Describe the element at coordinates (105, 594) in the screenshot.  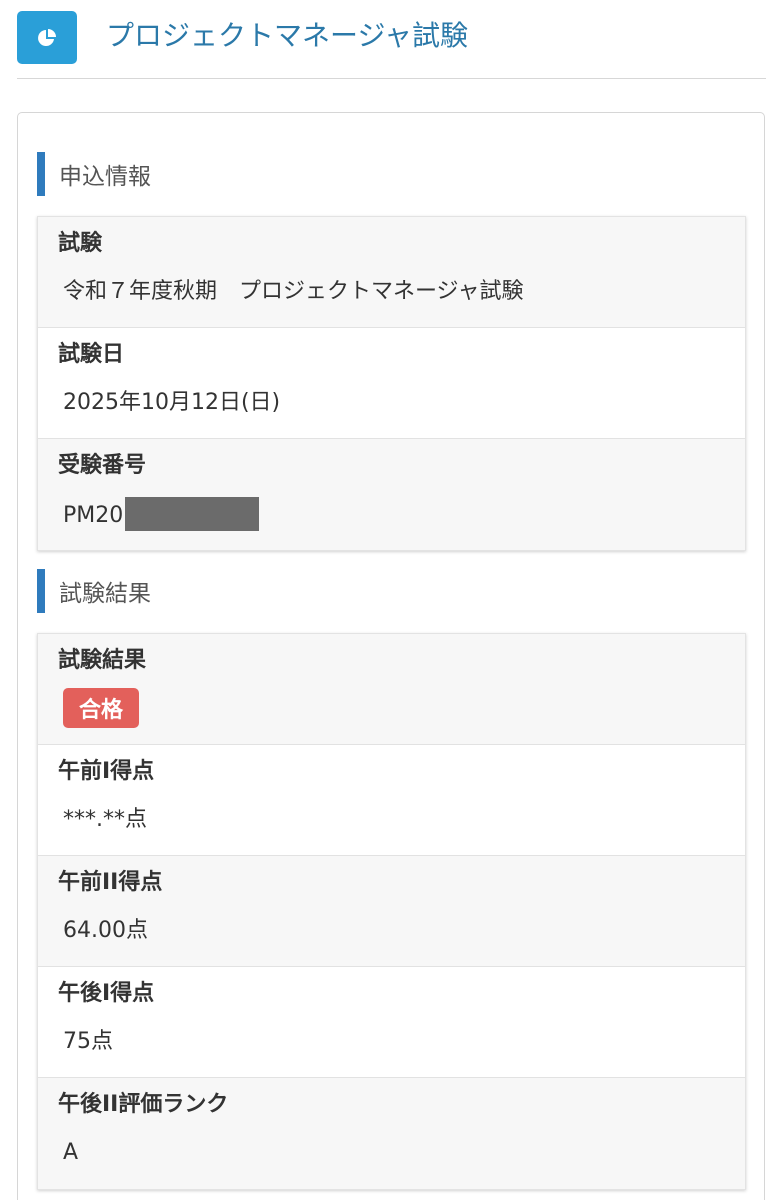
I see `section-title: 試験結果` at that location.